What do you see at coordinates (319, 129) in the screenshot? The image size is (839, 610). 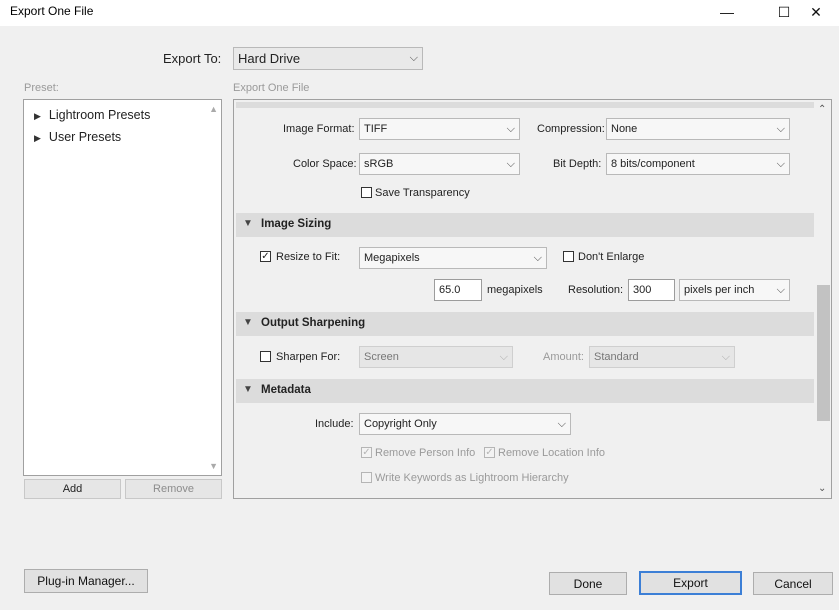 I see `image-format-label: Image Format:` at bounding box center [319, 129].